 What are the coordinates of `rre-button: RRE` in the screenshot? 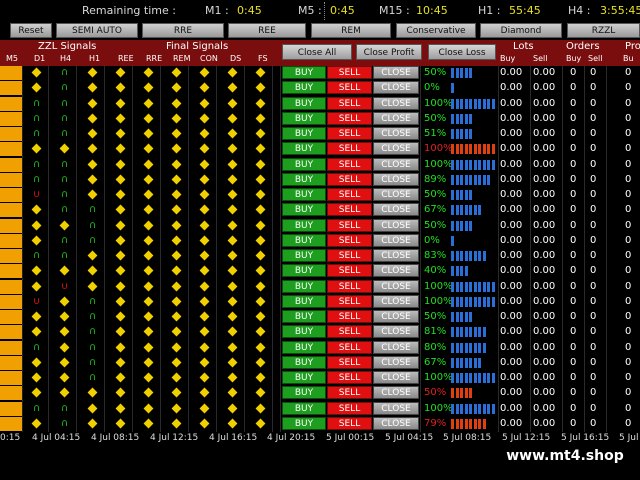 It's located at (183, 30).